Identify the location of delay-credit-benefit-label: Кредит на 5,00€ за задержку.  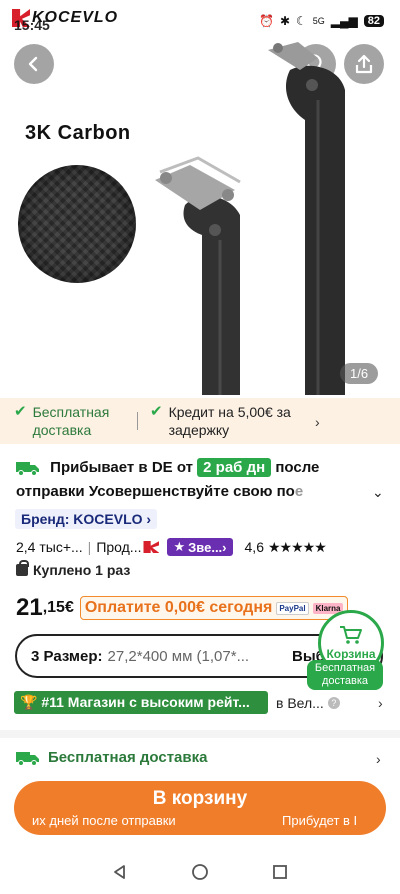
(229, 421).